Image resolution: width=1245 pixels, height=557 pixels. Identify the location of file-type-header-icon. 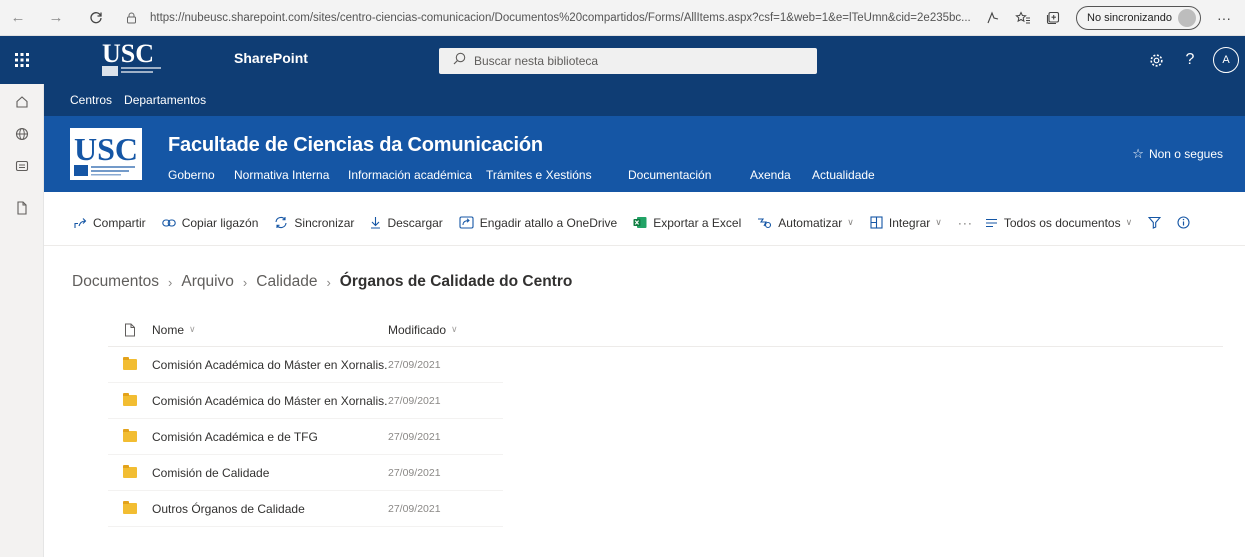
(130, 330).